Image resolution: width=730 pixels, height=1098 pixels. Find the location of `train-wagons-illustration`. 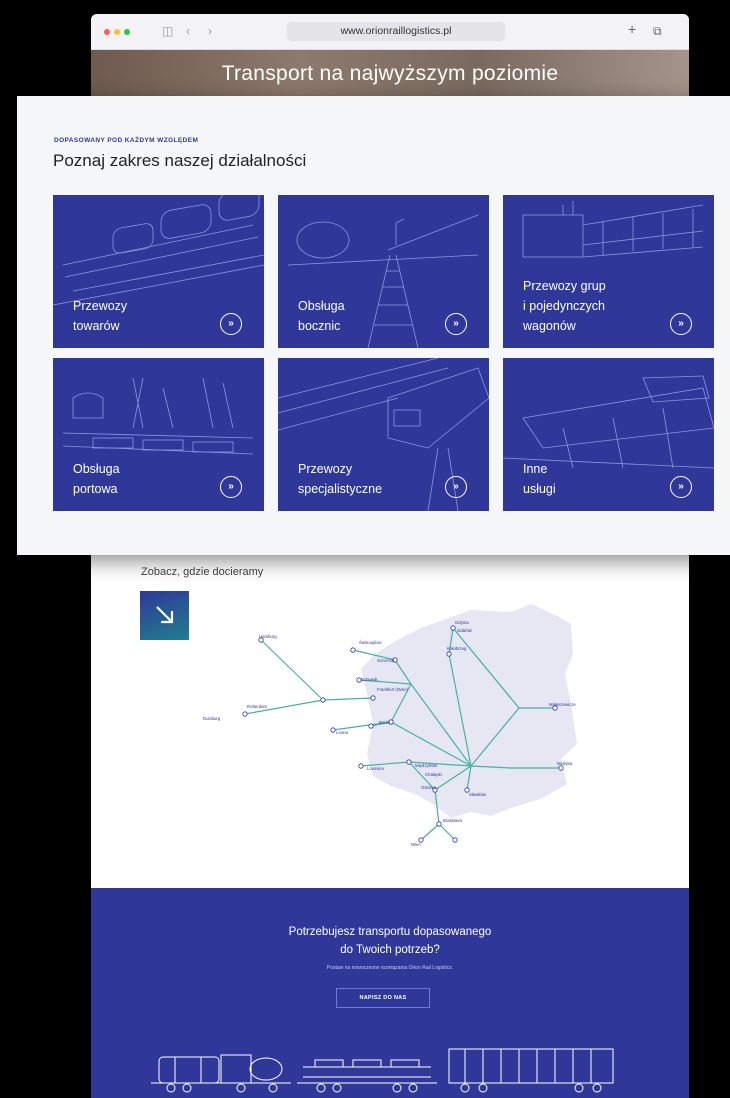

train-wagons-illustration is located at coordinates (382, 1070).